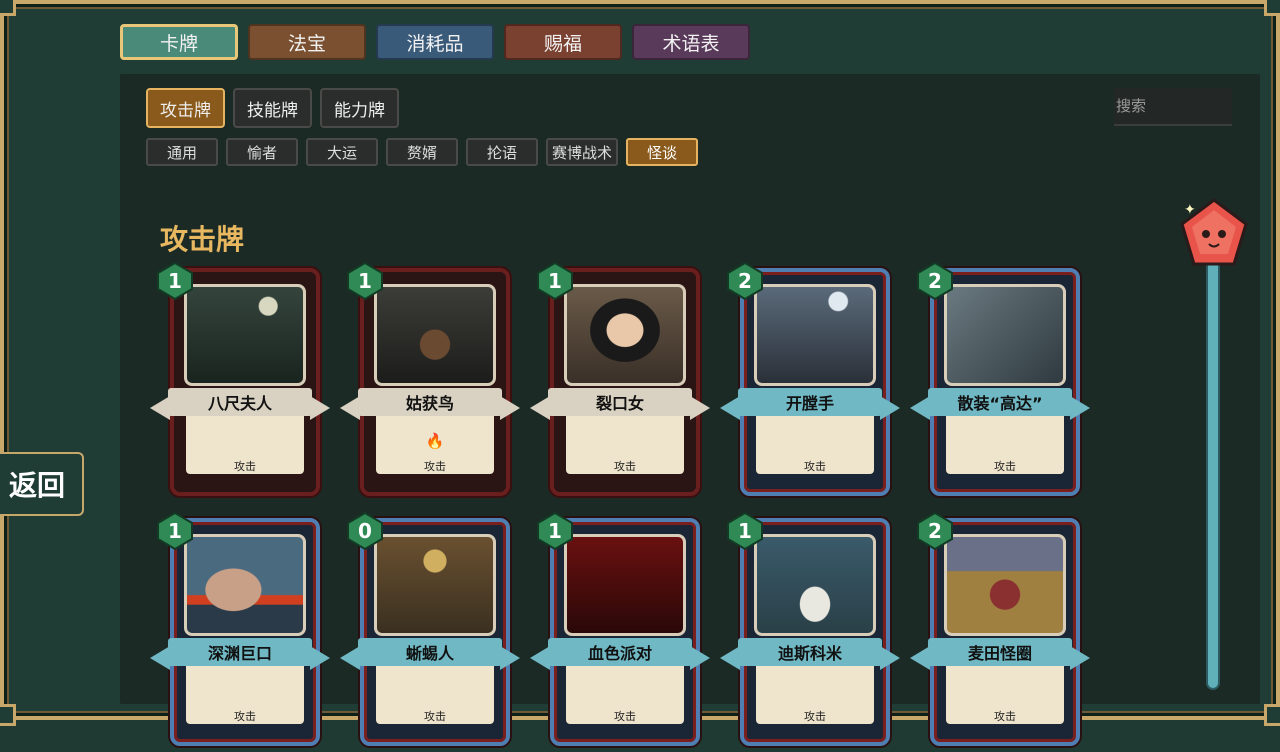  I want to click on card-name: 蜥蜴人, so click(430, 652).